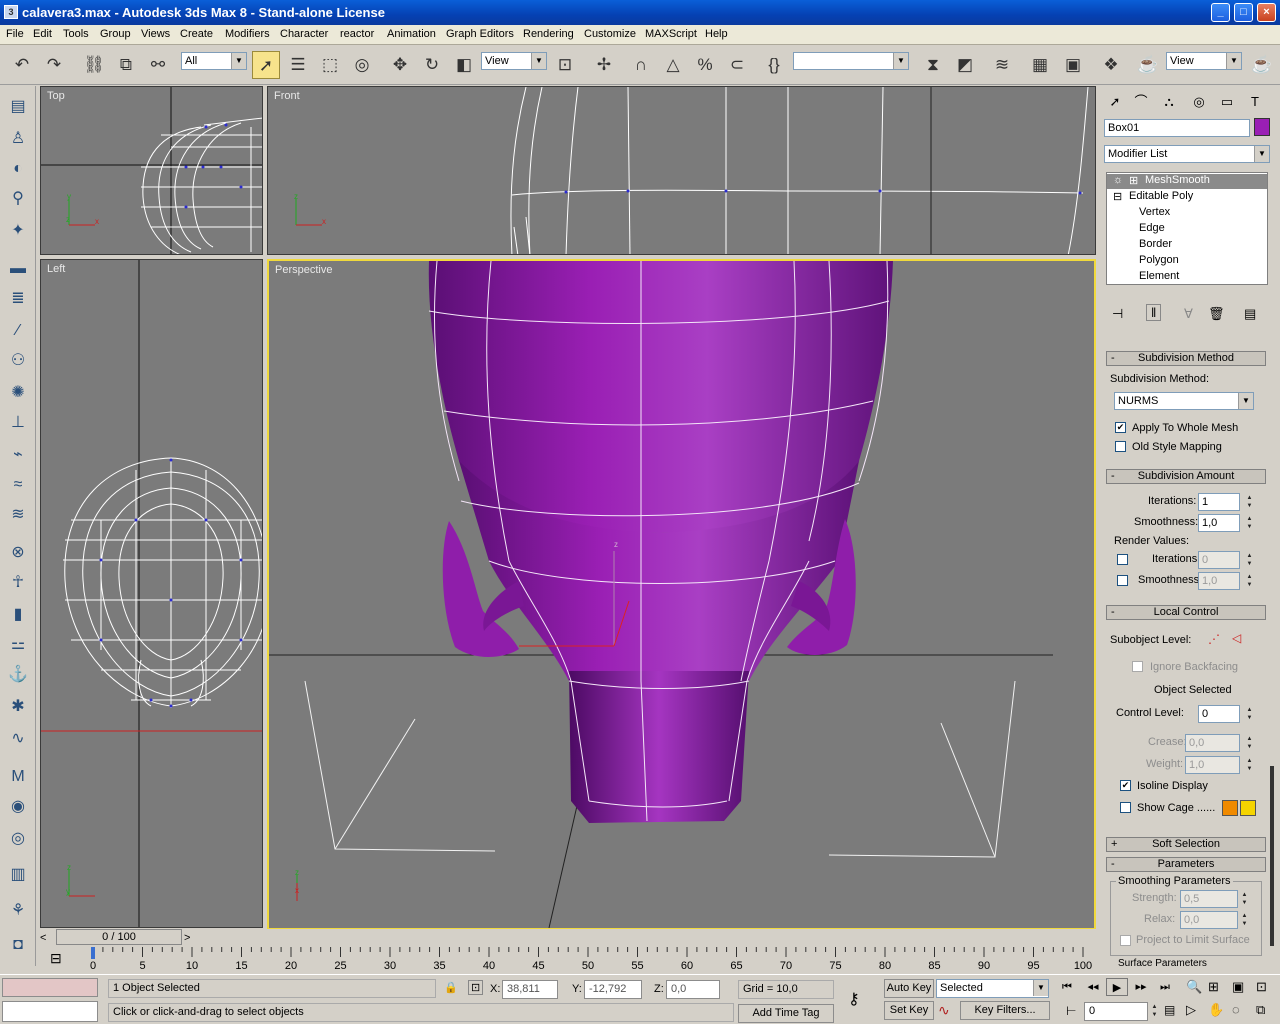 This screenshot has height=1024, width=1280. What do you see at coordinates (933, 65) in the screenshot?
I see `mirror-icon: ⧗` at bounding box center [933, 65].